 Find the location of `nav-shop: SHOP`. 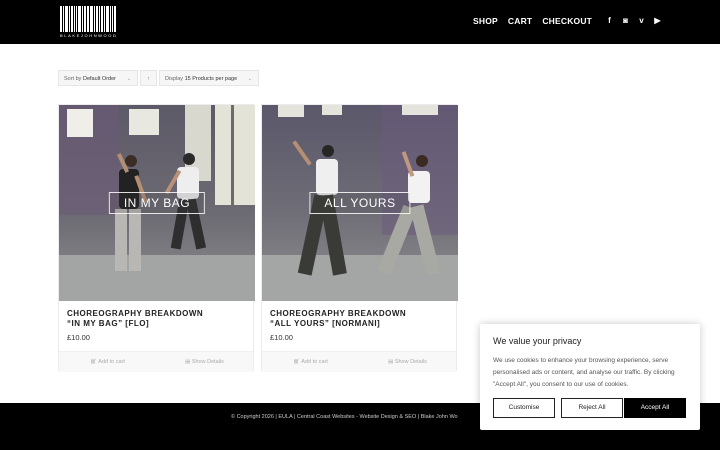

nav-shop: SHOP is located at coordinates (485, 21).